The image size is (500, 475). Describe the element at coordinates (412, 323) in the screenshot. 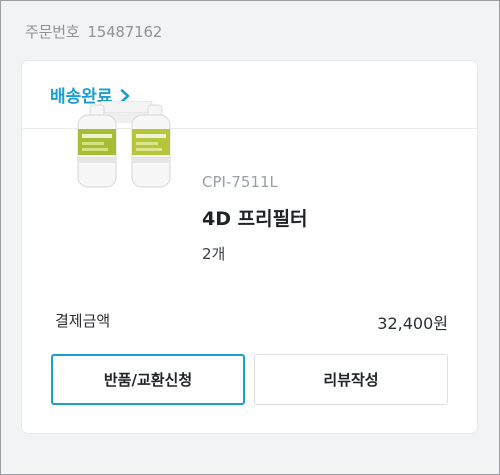

I see `payment-amount-value: 32,400원` at that location.